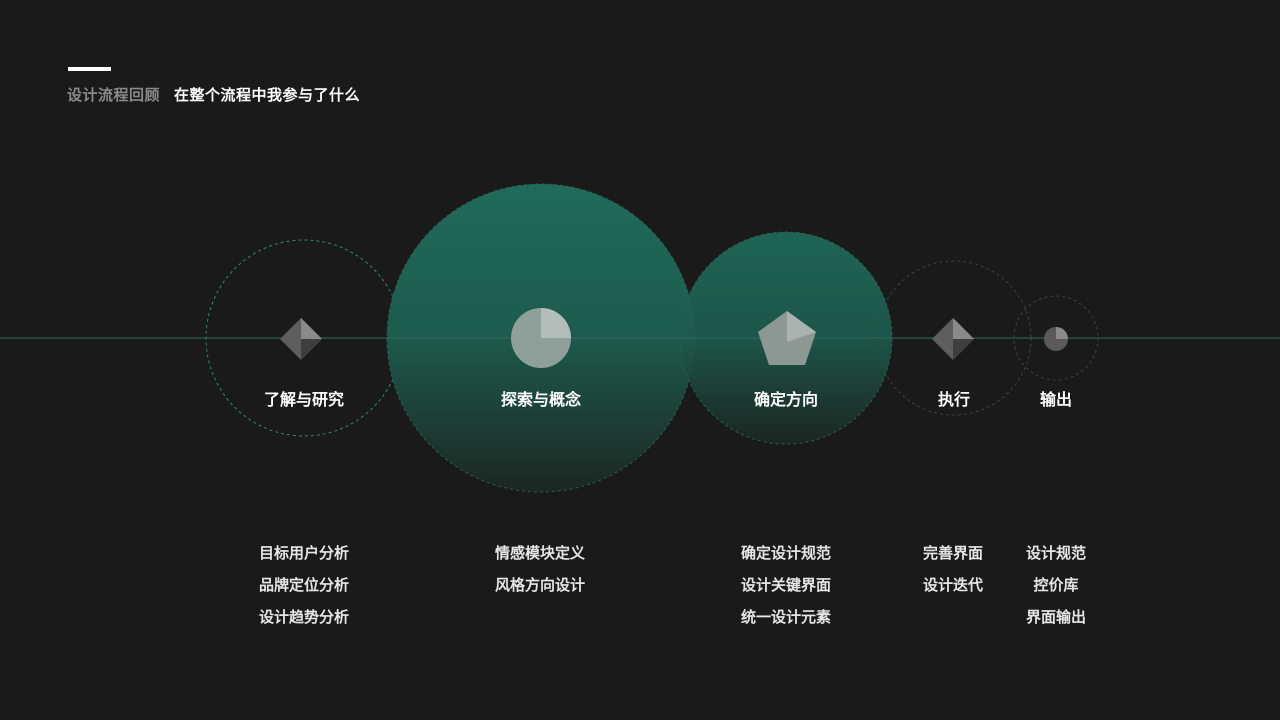 This screenshot has height=720, width=1280. Describe the element at coordinates (1055, 617) in the screenshot. I see `task-item: 界面输出` at that location.